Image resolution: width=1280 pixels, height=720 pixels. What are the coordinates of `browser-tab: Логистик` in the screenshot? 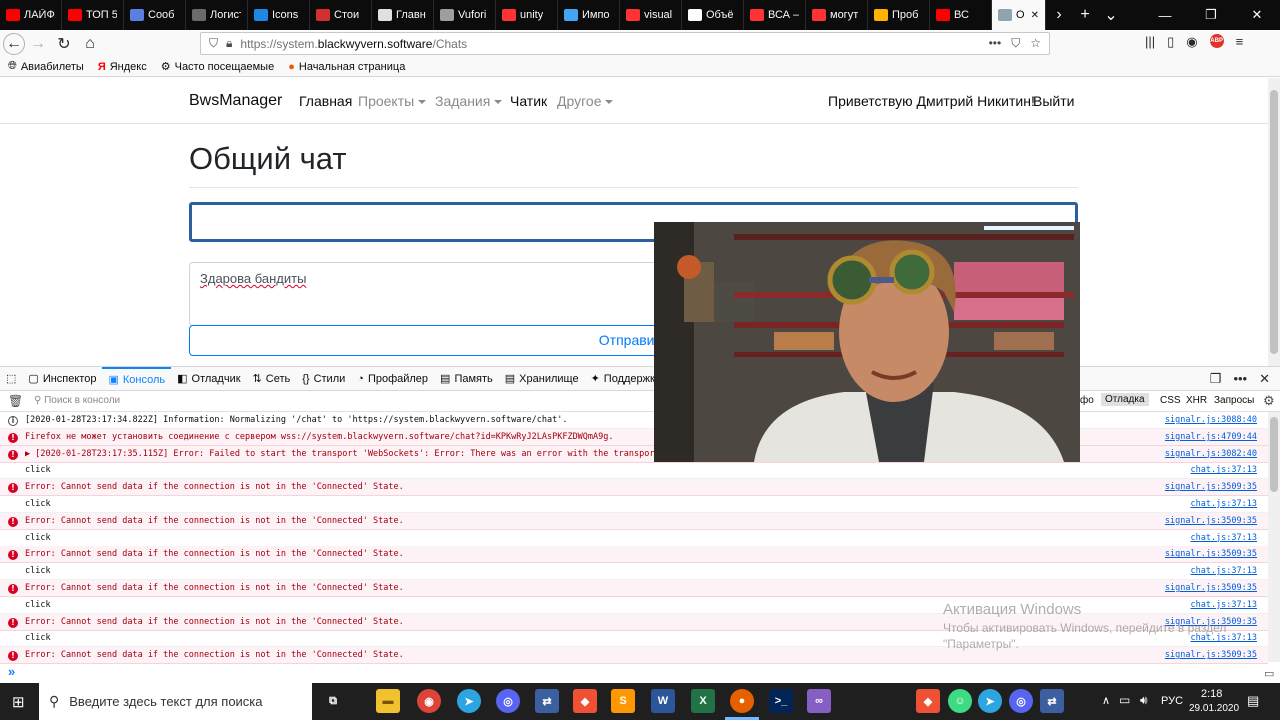 It's located at (217, 15).